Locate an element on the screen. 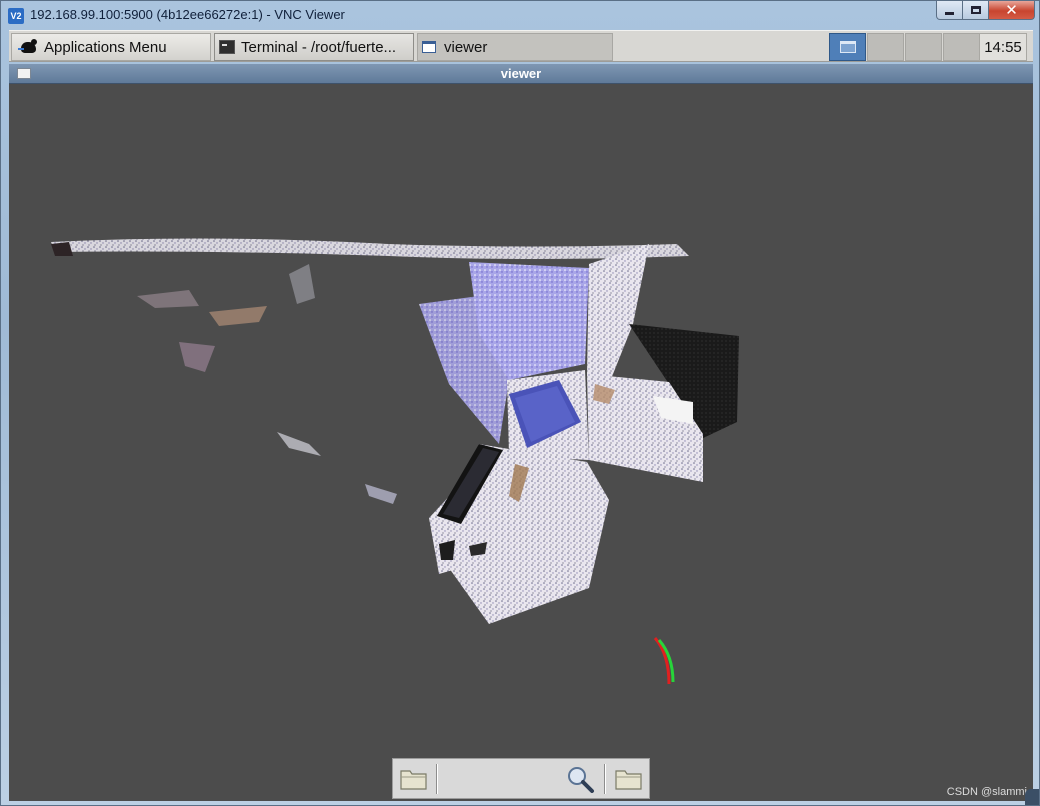  folder-button is located at coordinates (629, 779).